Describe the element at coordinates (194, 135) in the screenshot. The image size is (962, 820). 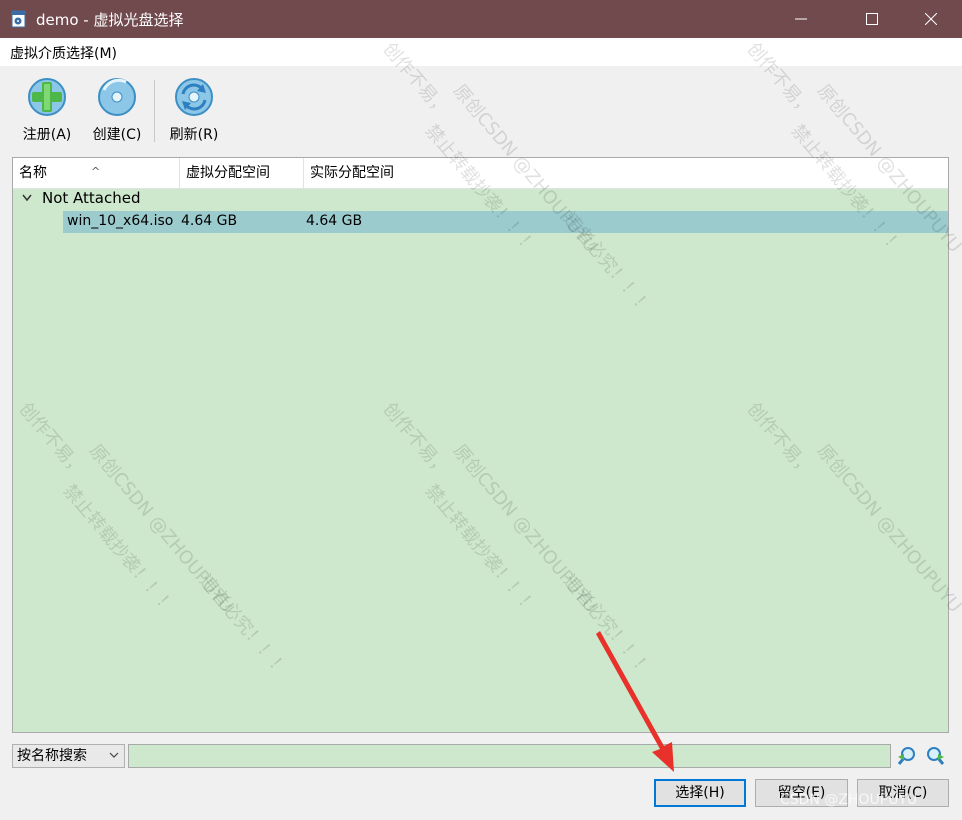
I see `refresh-label: 刷新(R)` at that location.